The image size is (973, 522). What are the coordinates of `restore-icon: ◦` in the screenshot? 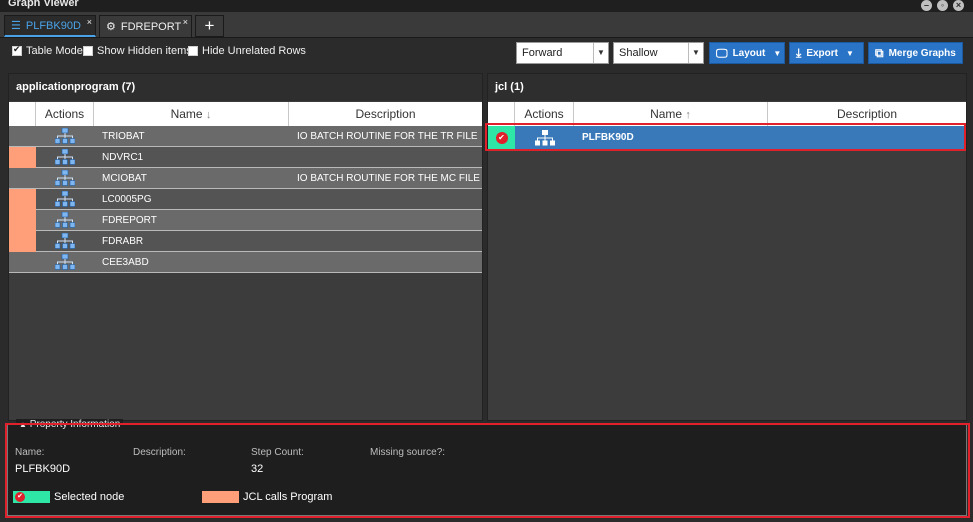 It's located at (942, 5).